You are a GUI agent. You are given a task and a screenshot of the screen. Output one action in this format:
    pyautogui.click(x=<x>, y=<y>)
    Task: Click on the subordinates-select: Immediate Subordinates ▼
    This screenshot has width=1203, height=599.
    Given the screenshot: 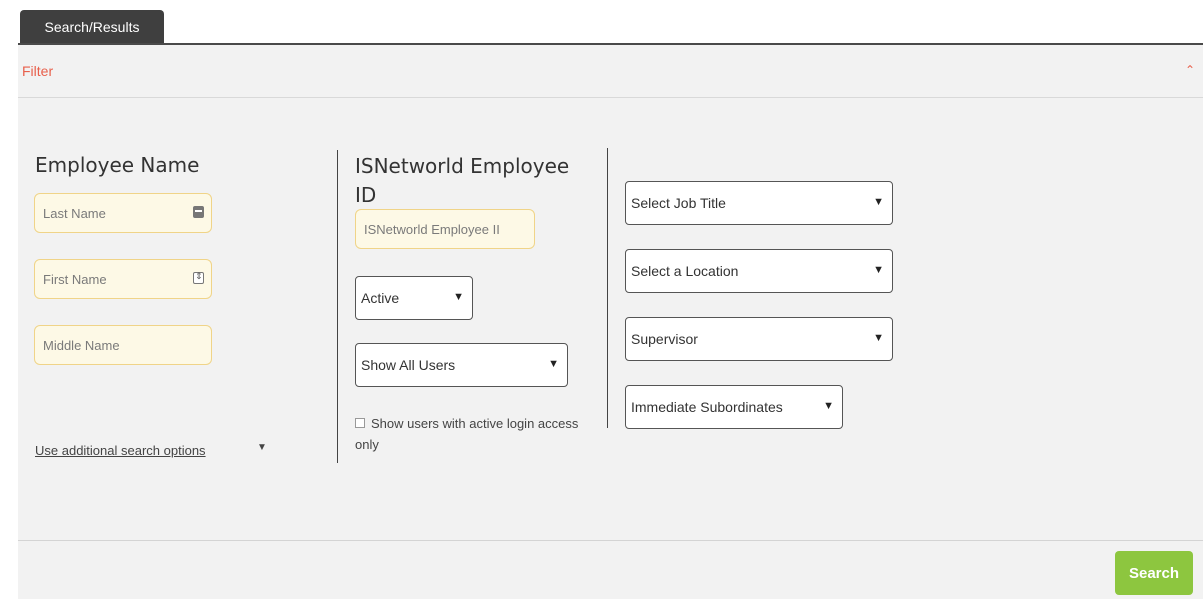 What is the action you would take?
    pyautogui.click(x=734, y=407)
    